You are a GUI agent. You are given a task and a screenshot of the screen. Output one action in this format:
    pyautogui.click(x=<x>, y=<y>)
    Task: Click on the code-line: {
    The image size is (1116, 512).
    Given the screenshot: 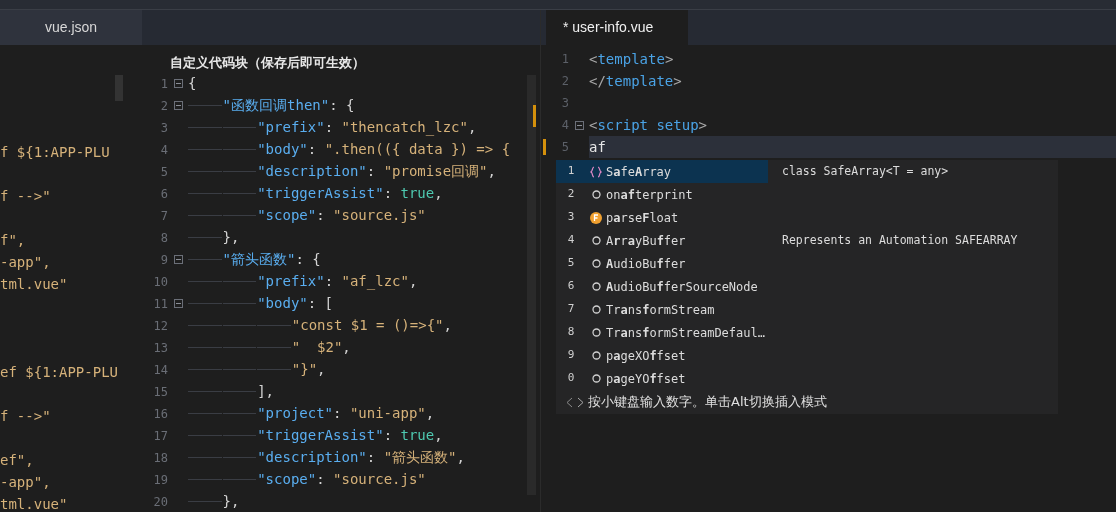 What is the action you would take?
    pyautogui.click(x=192, y=83)
    